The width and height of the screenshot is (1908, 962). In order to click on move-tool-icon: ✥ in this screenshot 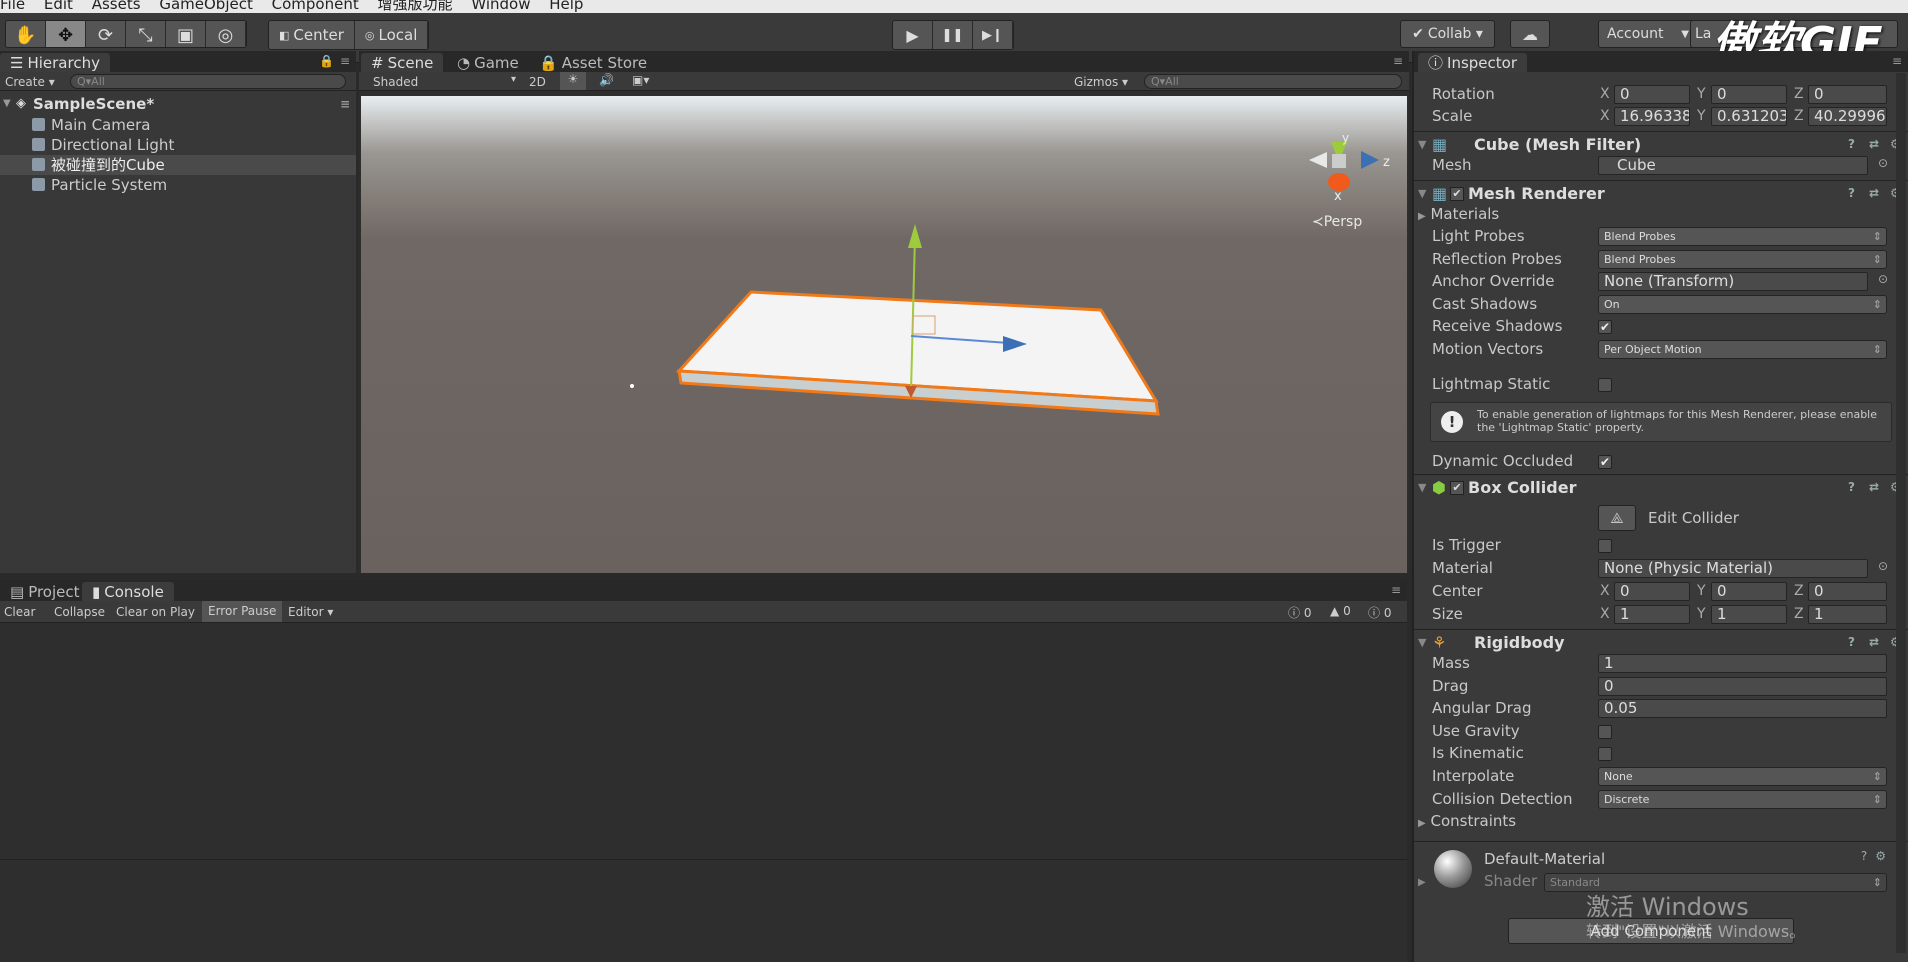, I will do `click(66, 34)`.